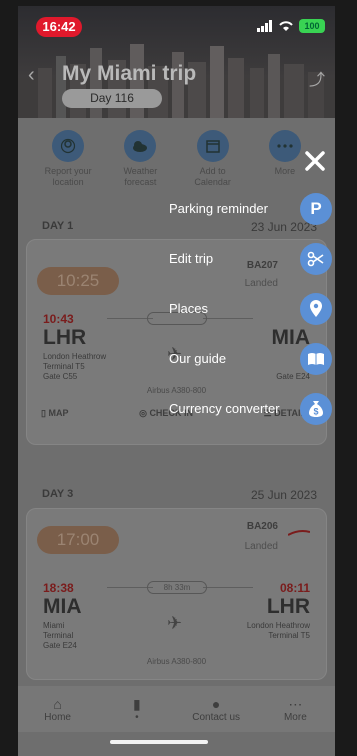 Image resolution: width=357 pixels, height=756 pixels. I want to click on tab-trips: ▮ •, so click(137, 709).